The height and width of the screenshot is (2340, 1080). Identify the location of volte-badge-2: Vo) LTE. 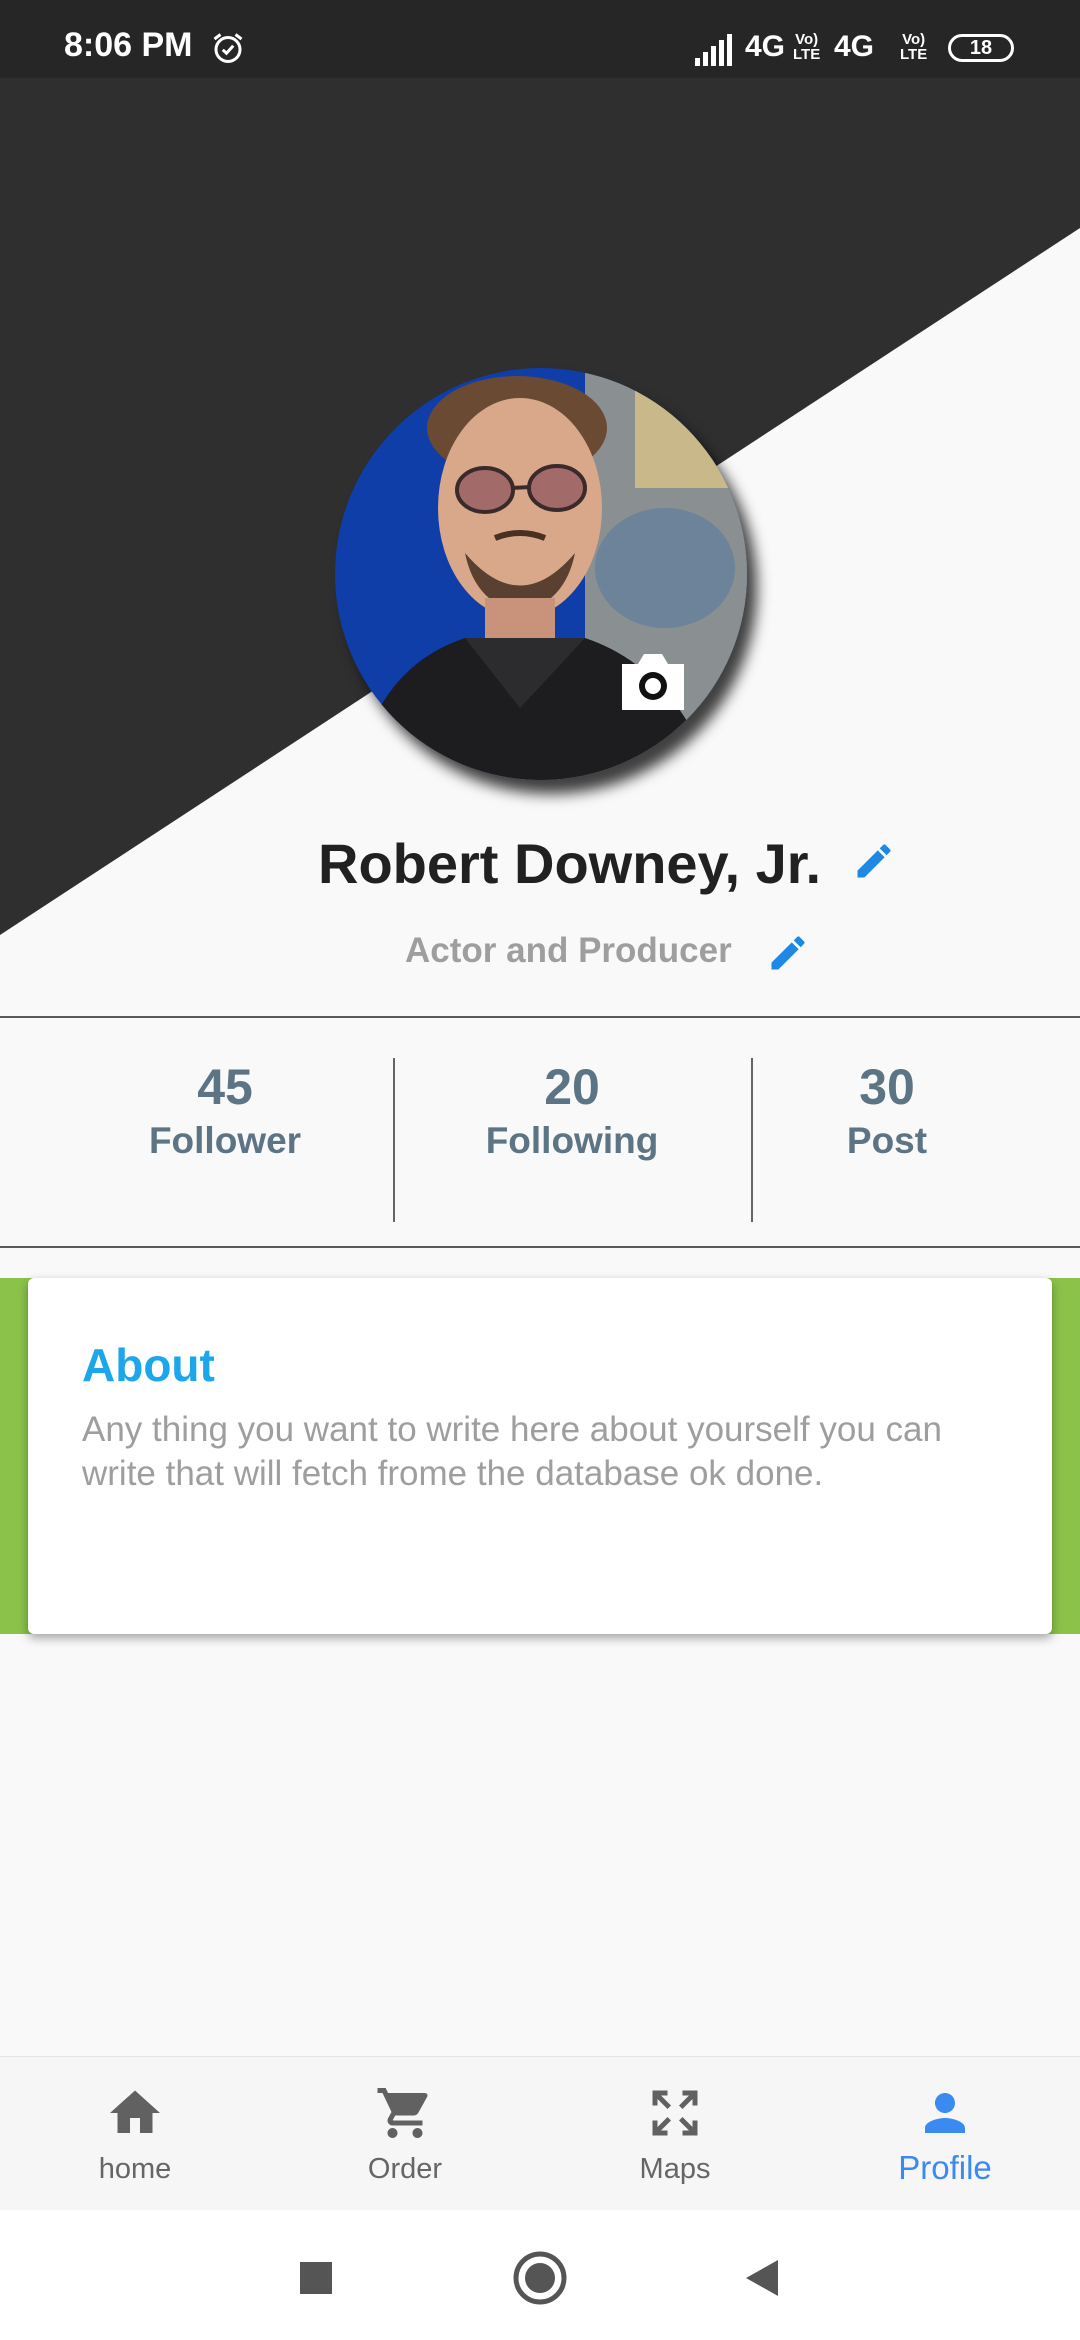
(913, 47).